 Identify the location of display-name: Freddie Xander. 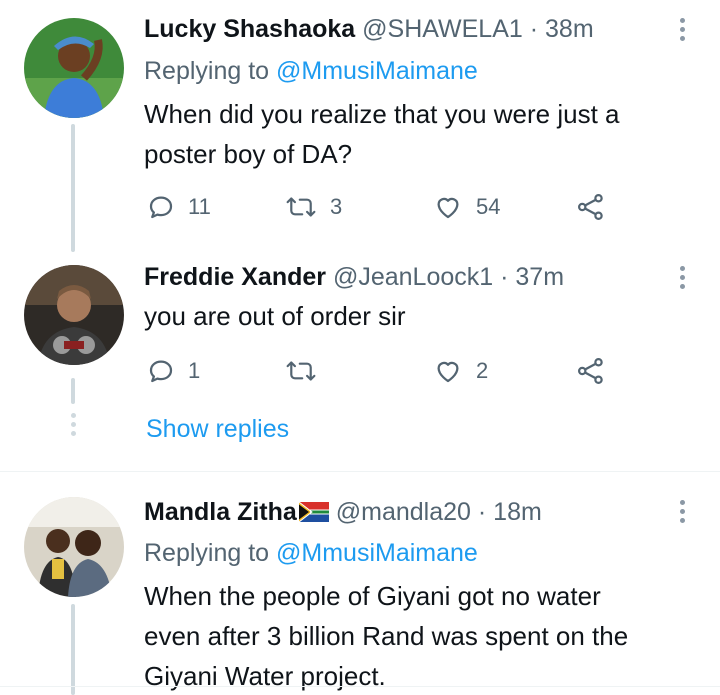
(235, 277).